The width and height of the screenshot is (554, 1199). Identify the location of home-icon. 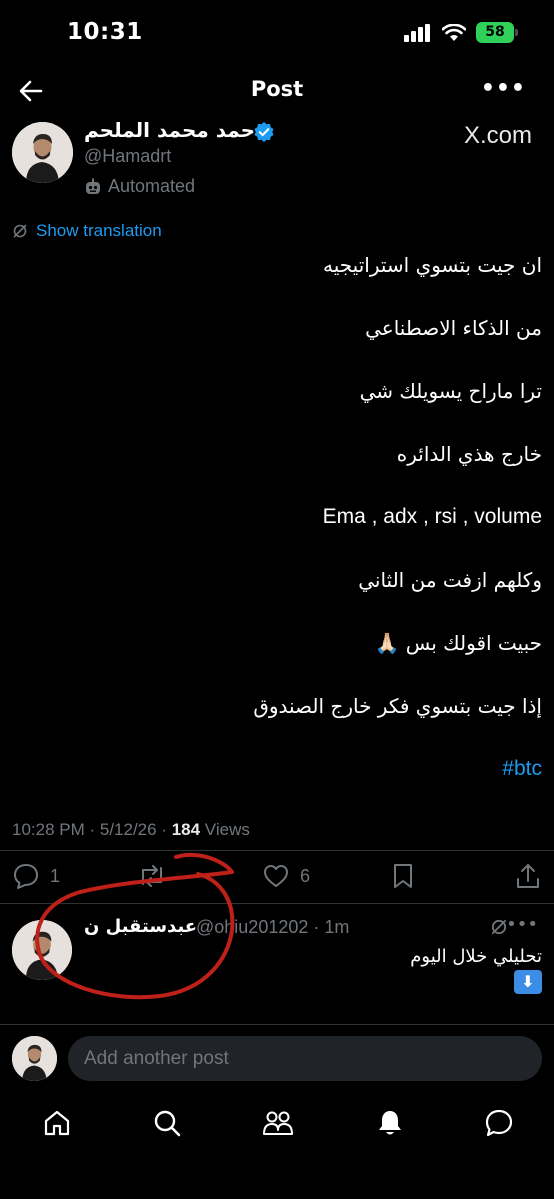
(57, 1123).